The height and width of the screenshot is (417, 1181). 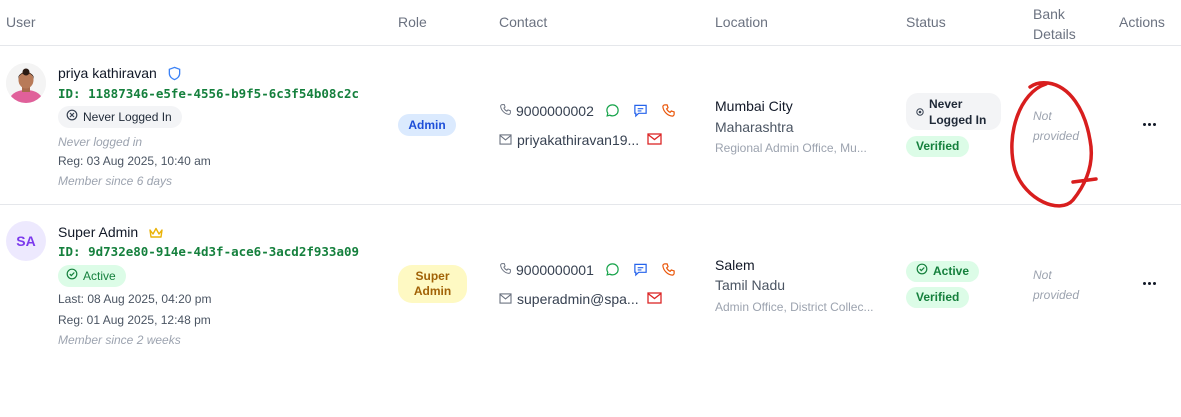 What do you see at coordinates (432, 276) in the screenshot?
I see `role-line1: Super` at bounding box center [432, 276].